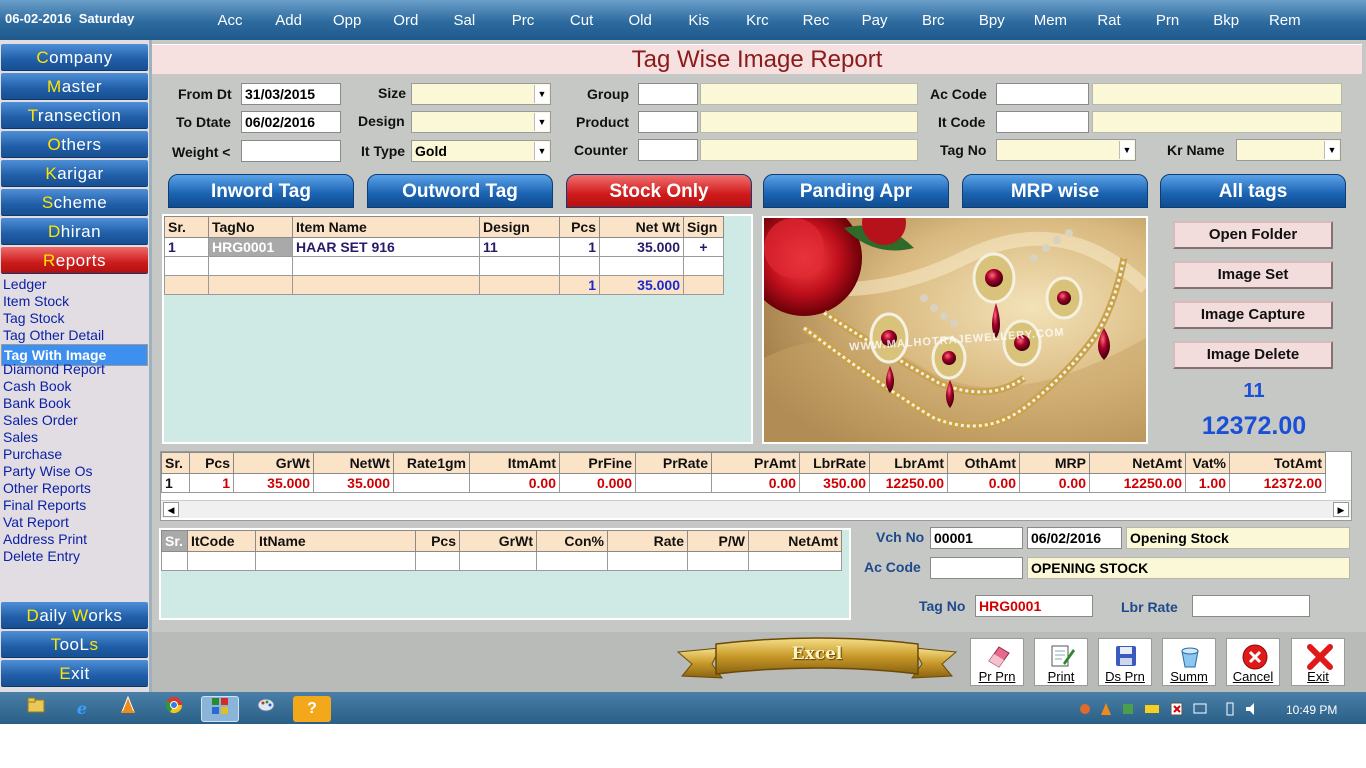 This screenshot has width=1366, height=768. What do you see at coordinates (36, 709) in the screenshot?
I see `file-explorer-icon` at bounding box center [36, 709].